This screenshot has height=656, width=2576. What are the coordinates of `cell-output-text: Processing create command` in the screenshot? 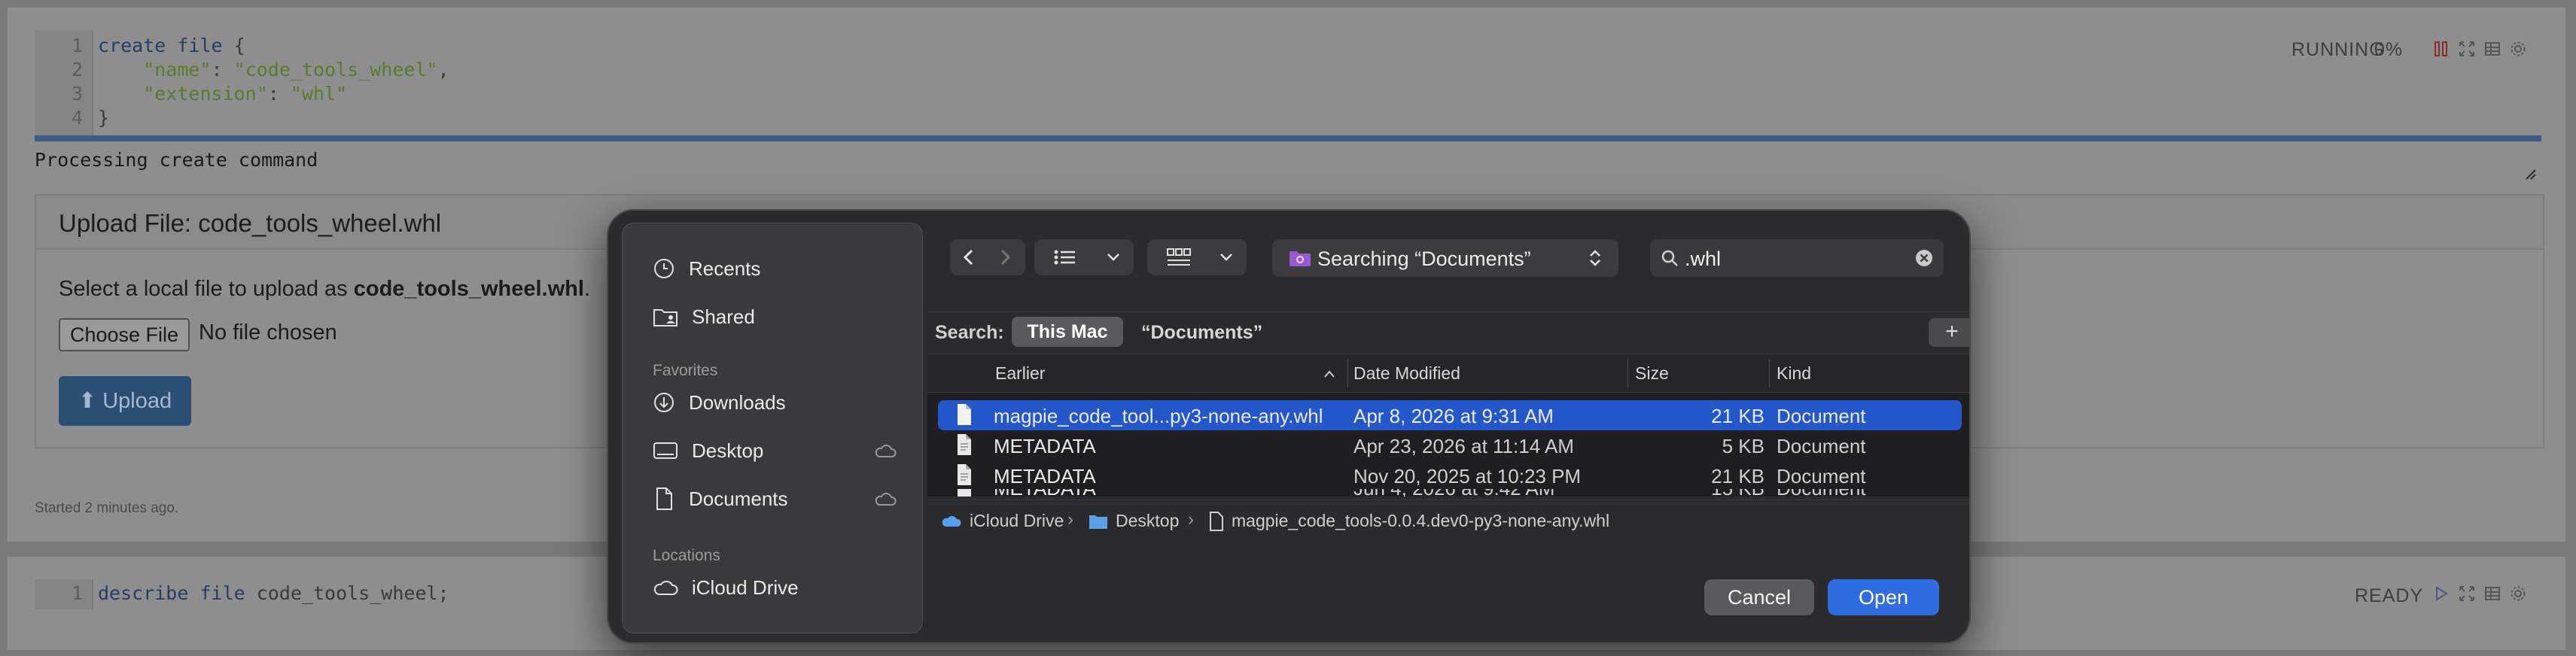 It's located at (177, 160).